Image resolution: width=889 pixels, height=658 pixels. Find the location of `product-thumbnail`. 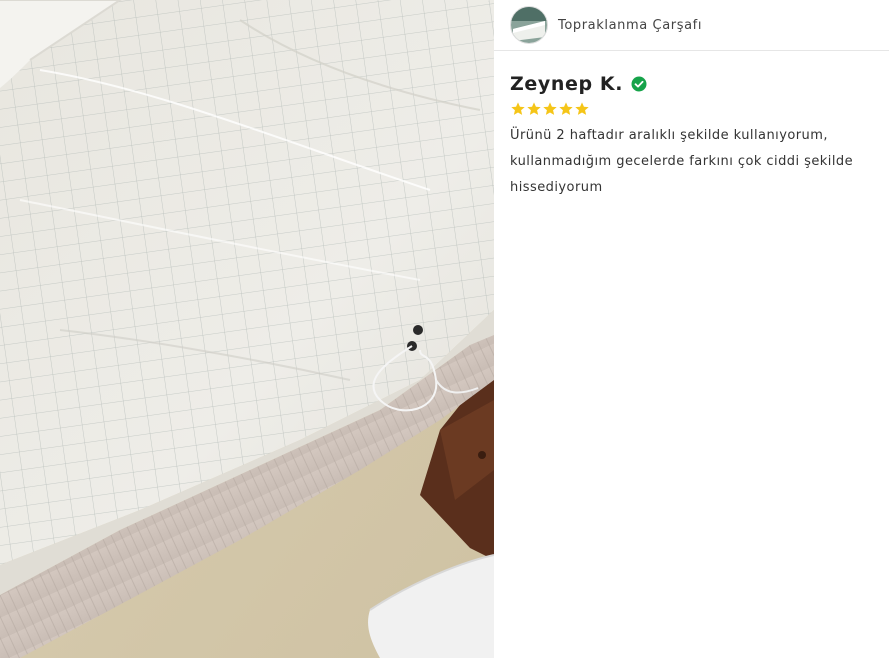

product-thumbnail is located at coordinates (529, 25).